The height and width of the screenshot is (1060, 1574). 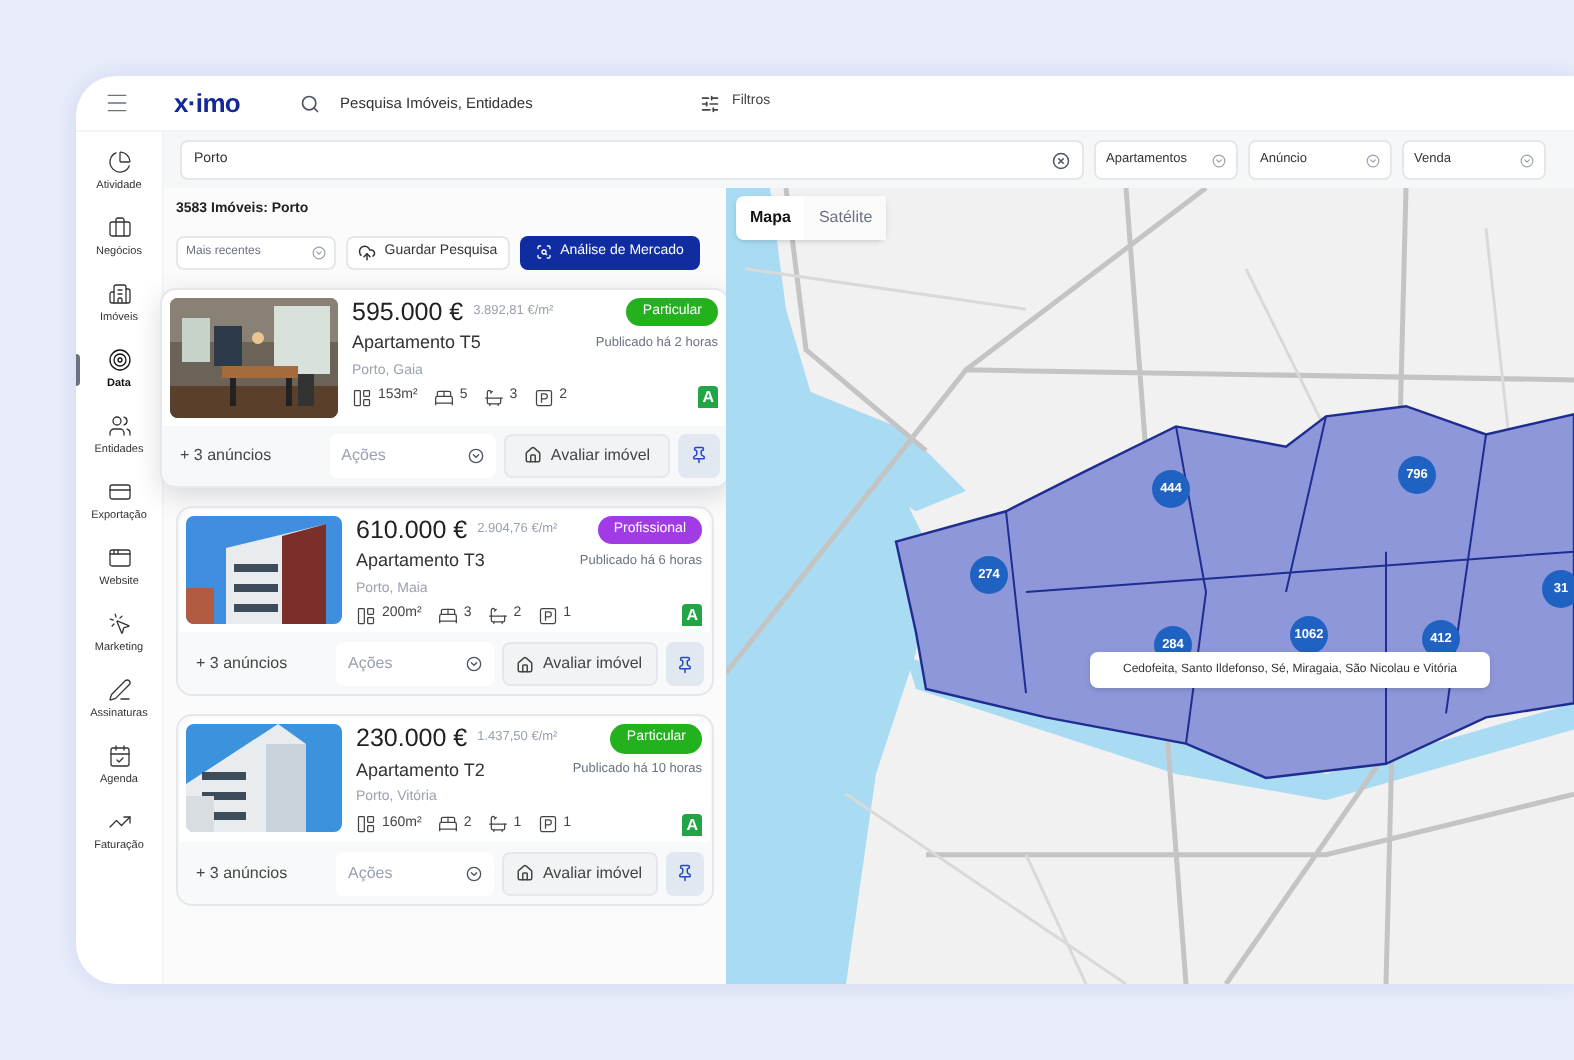 What do you see at coordinates (119, 756) in the screenshot?
I see `calendar-icon` at bounding box center [119, 756].